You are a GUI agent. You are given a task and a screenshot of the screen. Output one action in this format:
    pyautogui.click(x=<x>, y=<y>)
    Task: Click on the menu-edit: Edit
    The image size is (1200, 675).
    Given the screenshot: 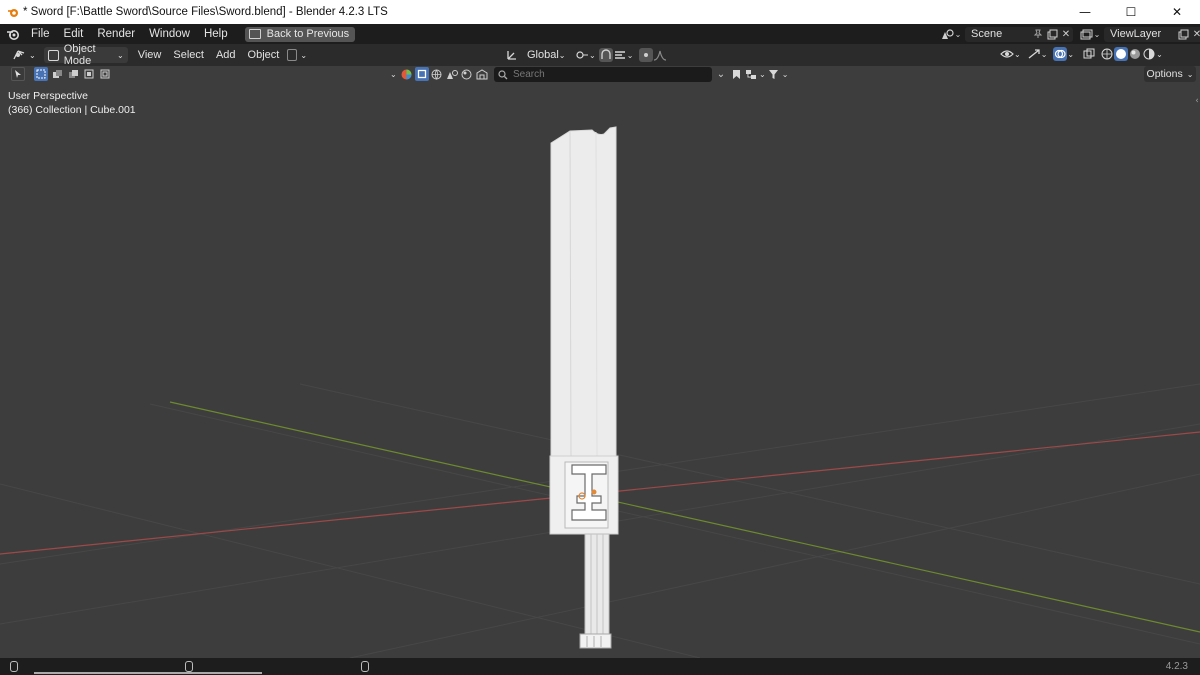 What is the action you would take?
    pyautogui.click(x=74, y=34)
    